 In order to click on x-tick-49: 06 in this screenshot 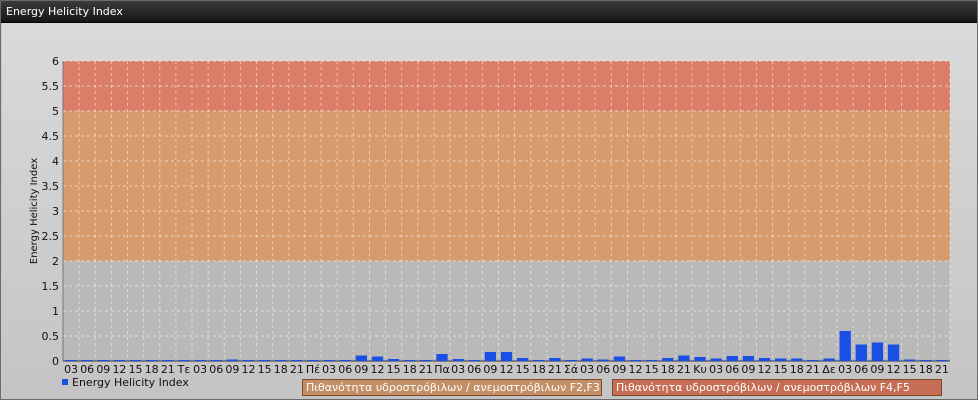, I will do `click(861, 369)`.